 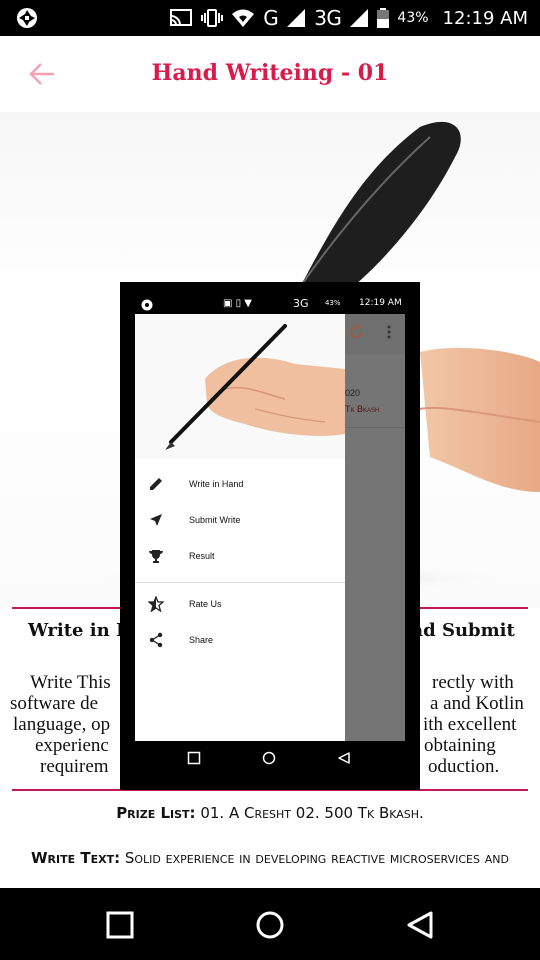 What do you see at coordinates (74, 766) in the screenshot?
I see `body-line-5-left: requirem` at bounding box center [74, 766].